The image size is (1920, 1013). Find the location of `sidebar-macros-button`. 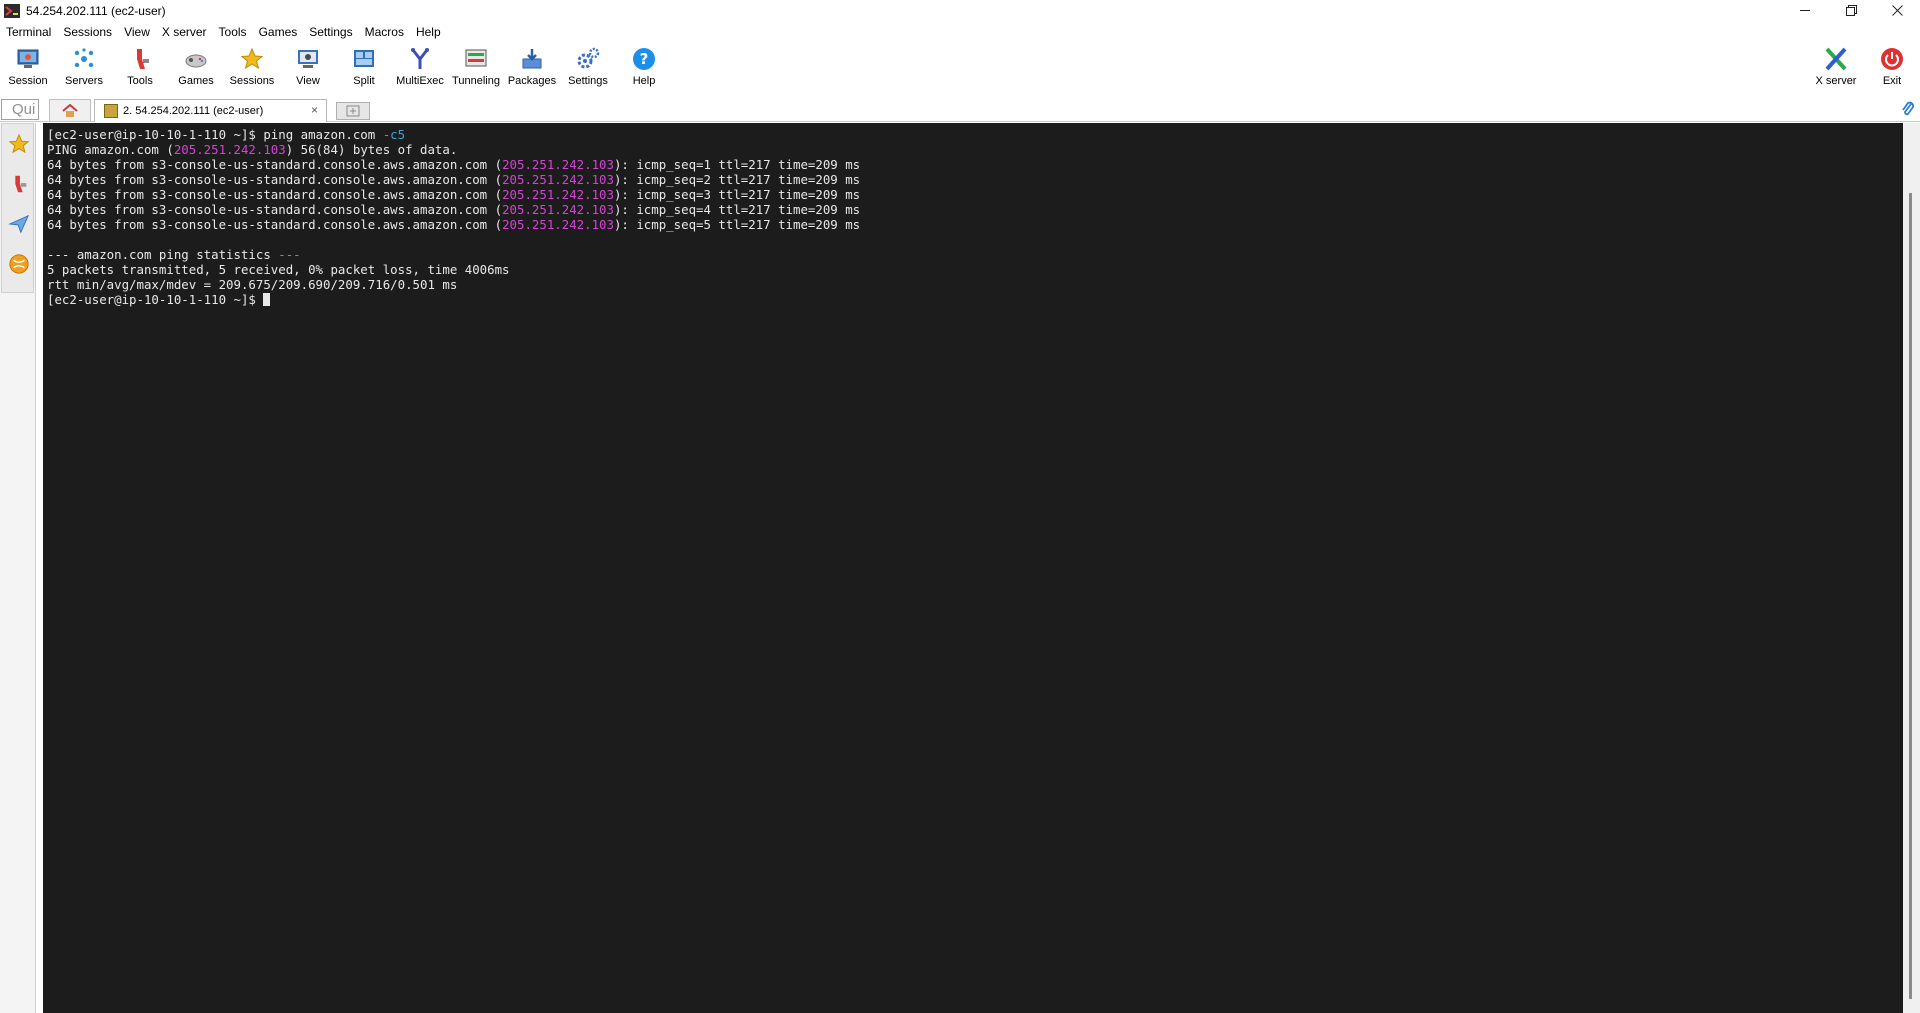

sidebar-macros-button is located at coordinates (18, 224).